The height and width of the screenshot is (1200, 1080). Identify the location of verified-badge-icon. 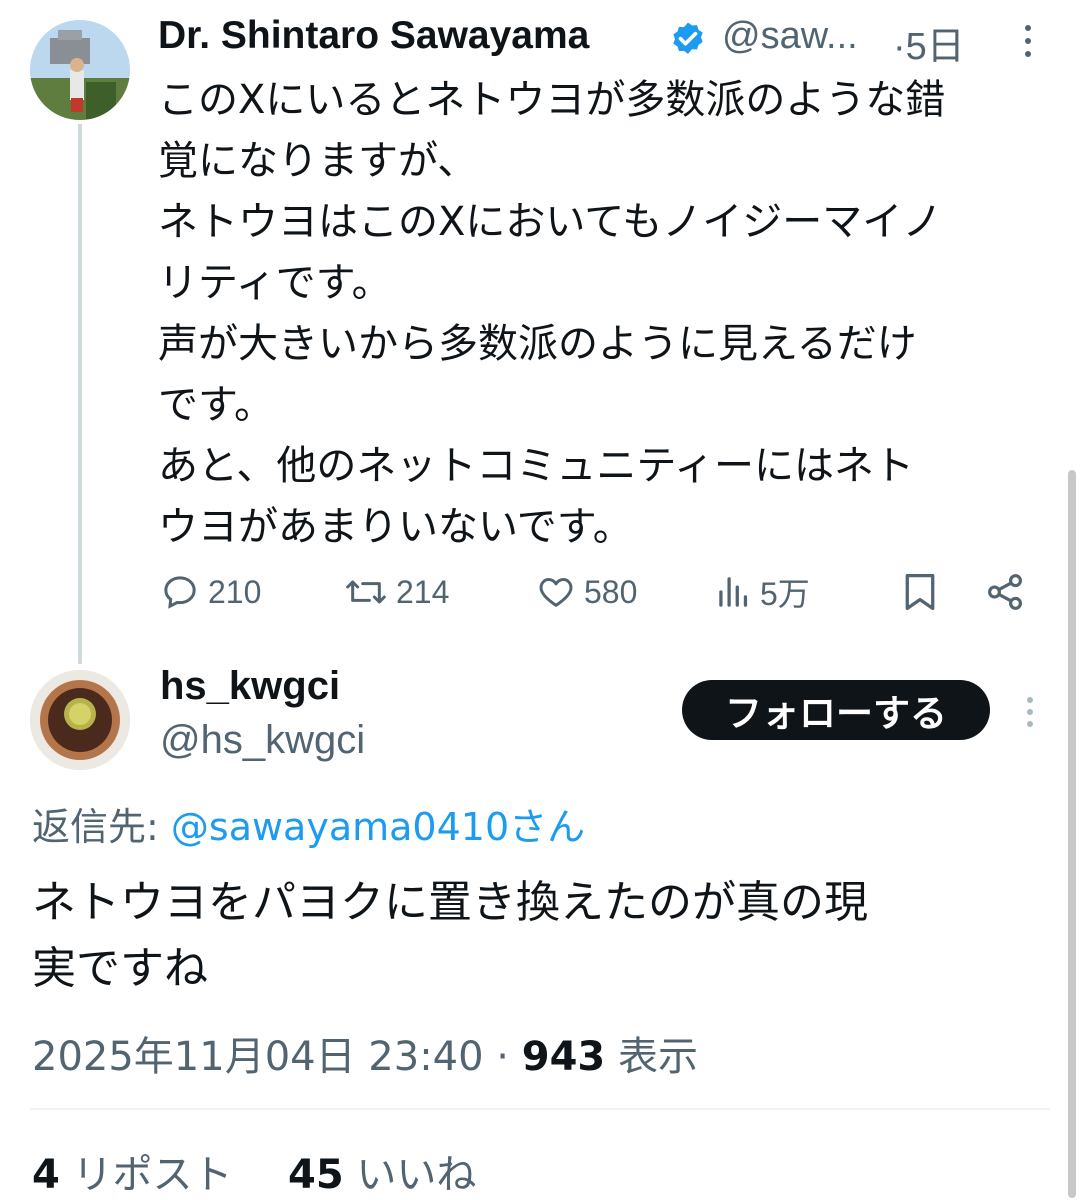
(688, 38).